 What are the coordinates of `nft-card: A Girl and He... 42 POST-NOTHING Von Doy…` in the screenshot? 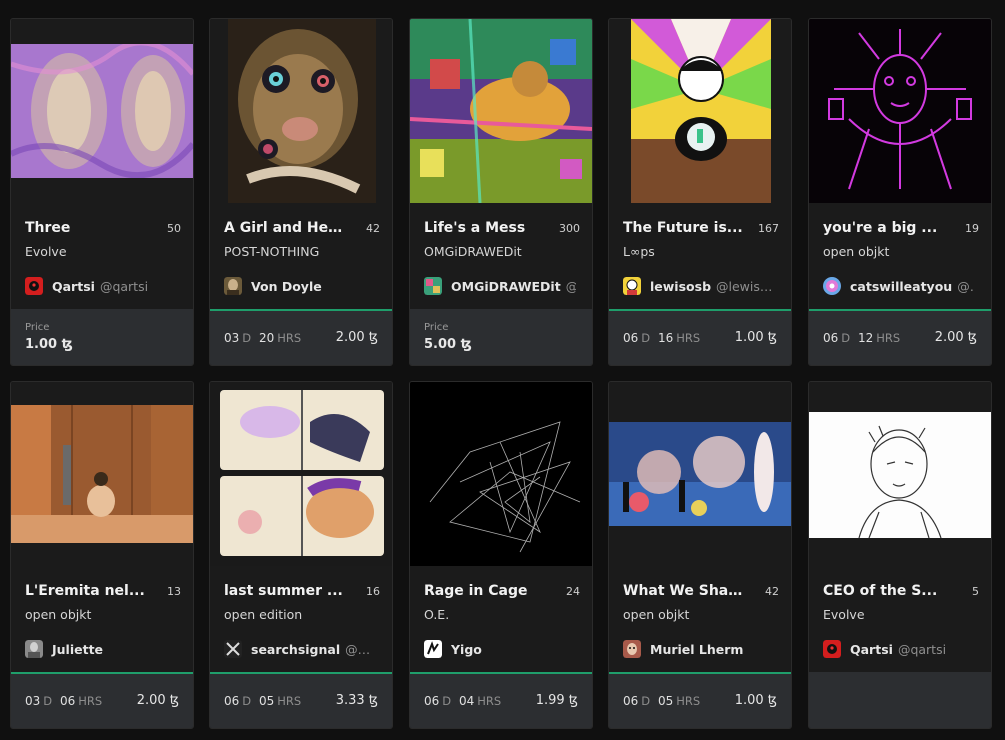 It's located at (301, 192).